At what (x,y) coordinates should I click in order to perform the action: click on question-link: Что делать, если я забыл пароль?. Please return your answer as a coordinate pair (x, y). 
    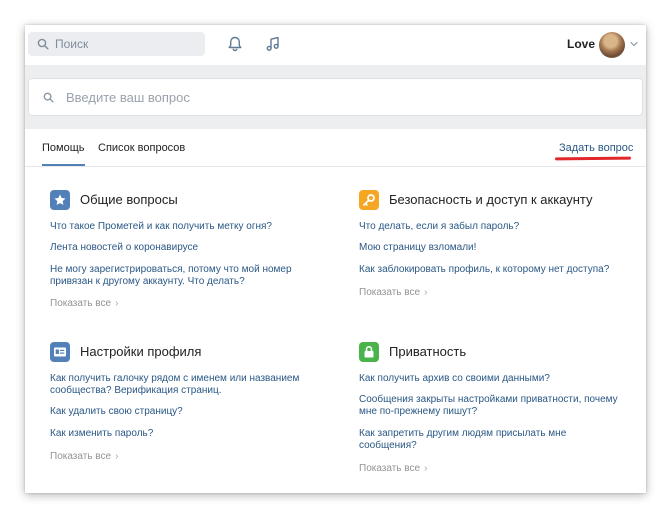
    Looking at the image, I should click on (496, 227).